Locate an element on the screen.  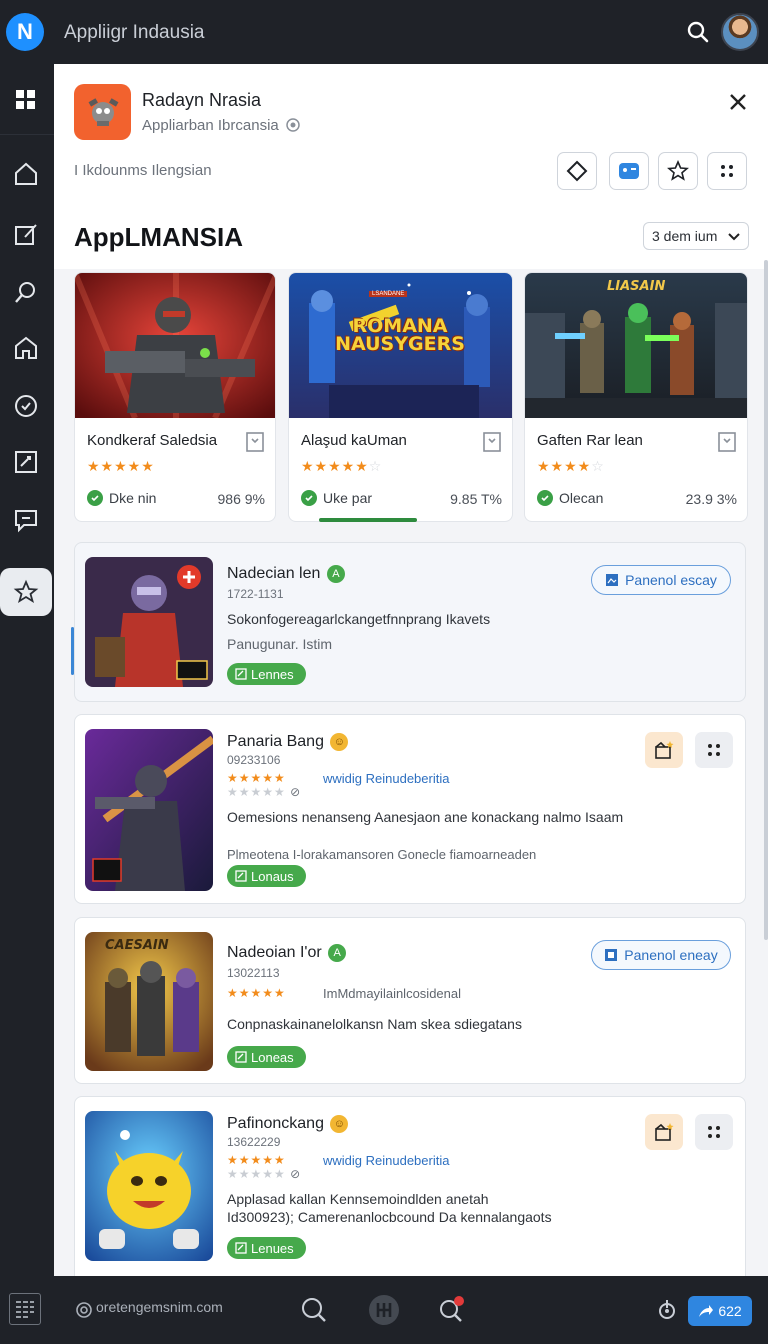
sort-dropdown: 3 dem ium is located at coordinates (696, 236).